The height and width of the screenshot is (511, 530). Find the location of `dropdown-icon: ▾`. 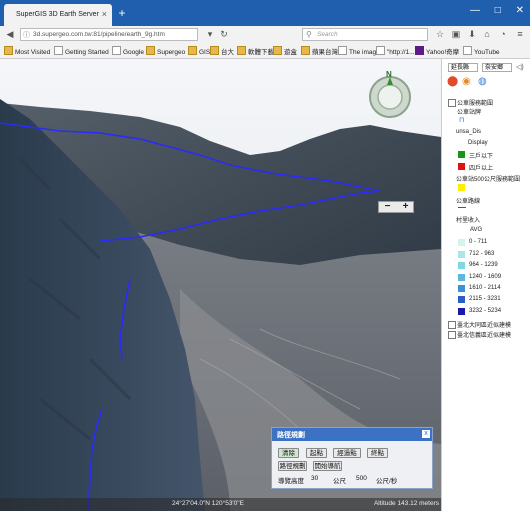

dropdown-icon: ▾ is located at coordinates (210, 34).